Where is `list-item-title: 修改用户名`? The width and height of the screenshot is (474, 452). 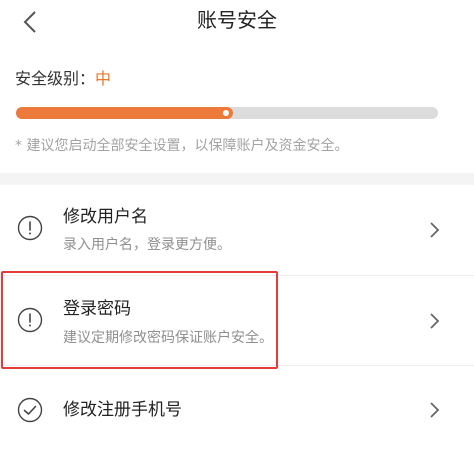 list-item-title: 修改用户名 is located at coordinates (105, 217).